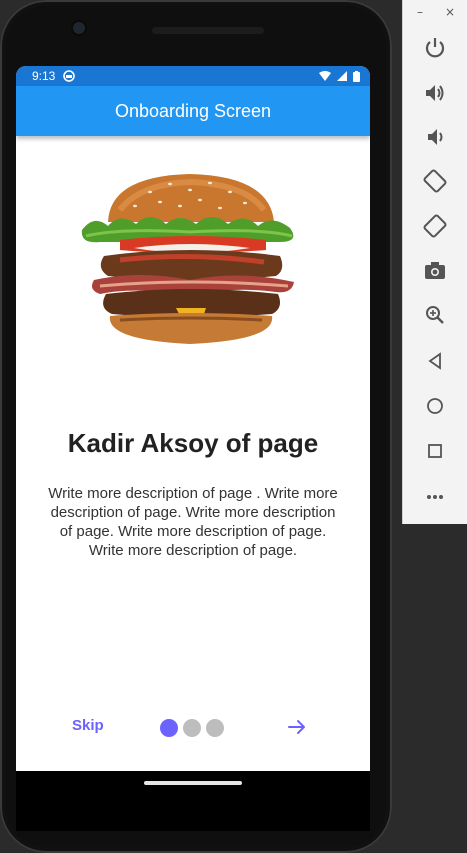 The height and width of the screenshot is (853, 467). I want to click on page-indicator, so click(192, 728).